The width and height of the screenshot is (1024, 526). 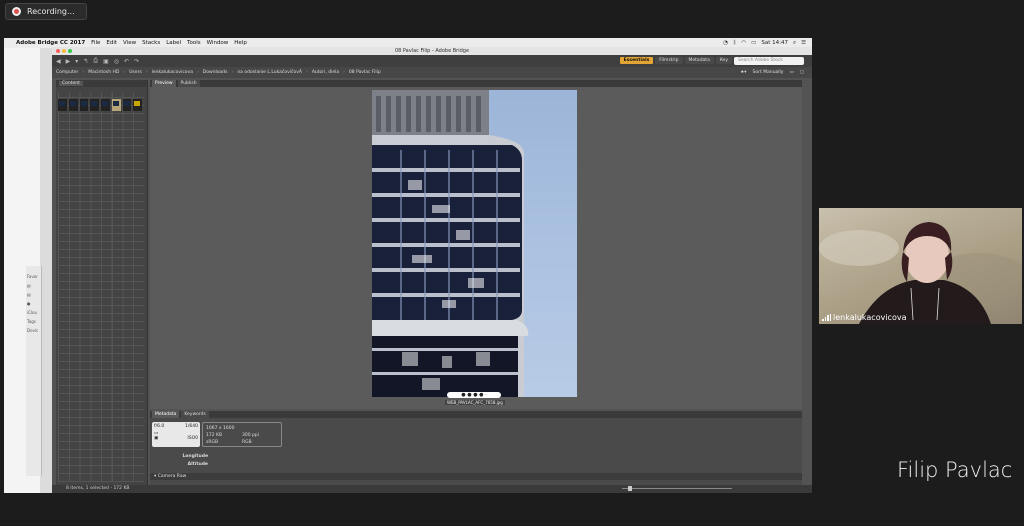 I want to click on search-input: Search Adobe Stock, so click(x=769, y=61).